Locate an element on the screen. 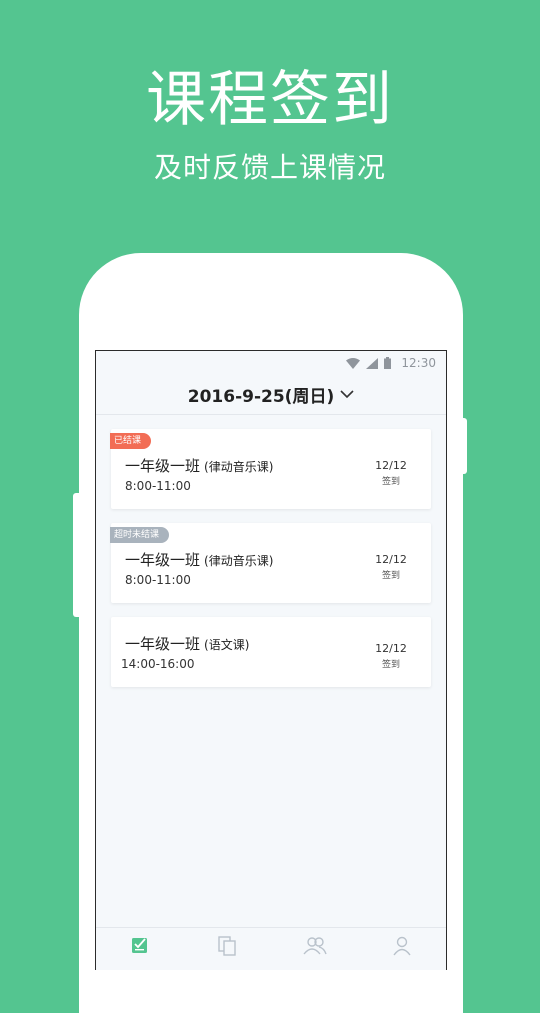 The height and width of the screenshot is (1013, 540). tab-documents is located at coordinates (227, 946).